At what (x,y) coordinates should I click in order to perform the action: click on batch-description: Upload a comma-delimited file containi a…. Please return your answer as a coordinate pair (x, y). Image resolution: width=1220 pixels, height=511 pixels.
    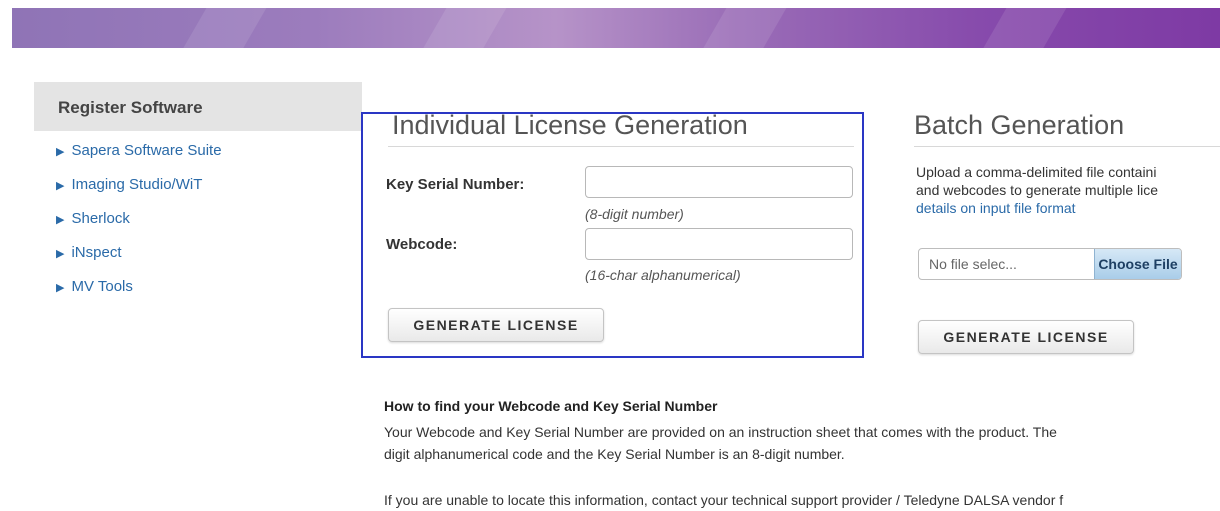
    Looking at the image, I should click on (1068, 190).